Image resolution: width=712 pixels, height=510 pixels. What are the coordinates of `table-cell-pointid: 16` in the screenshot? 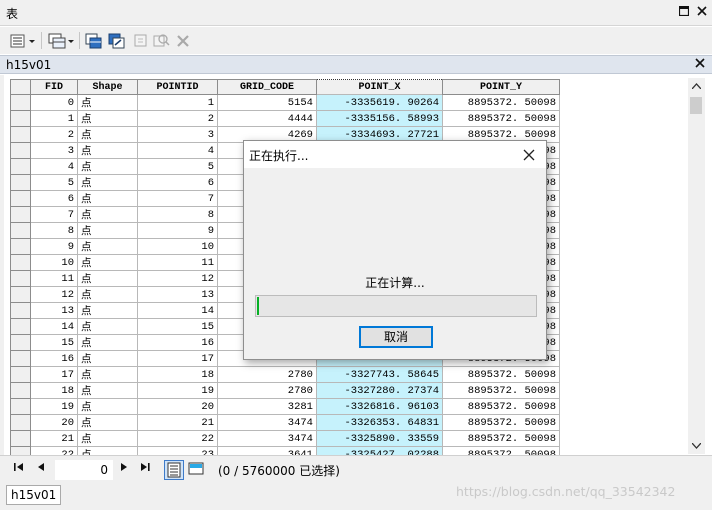 It's located at (177, 342).